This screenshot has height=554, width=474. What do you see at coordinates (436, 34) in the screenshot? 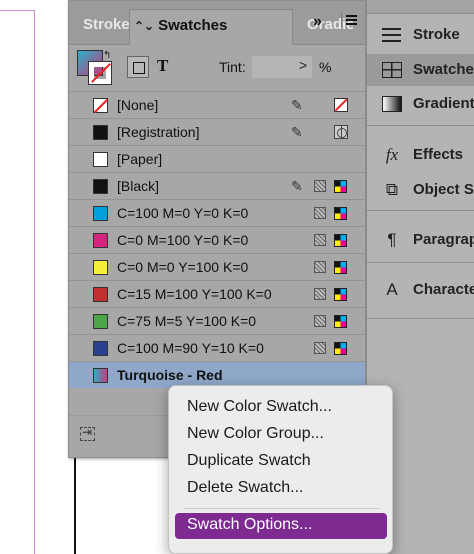
I see `dock-item-label: Stroke` at bounding box center [436, 34].